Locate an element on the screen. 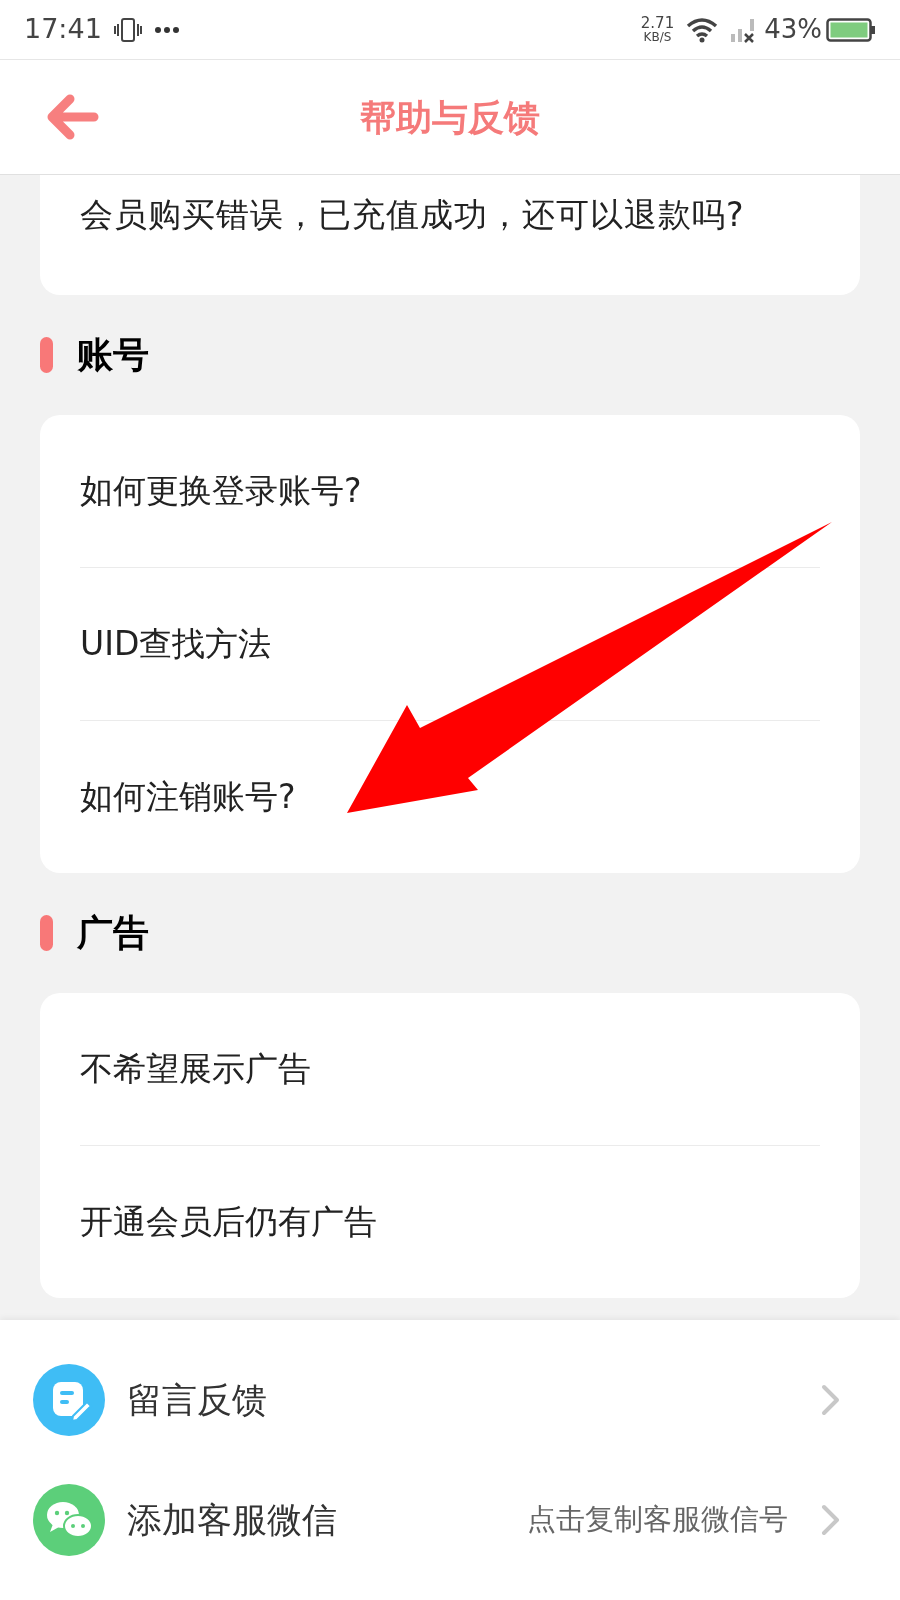  faq-item: 会员购买错误，已充值成功，还可以退款吗? is located at coordinates (420, 235).